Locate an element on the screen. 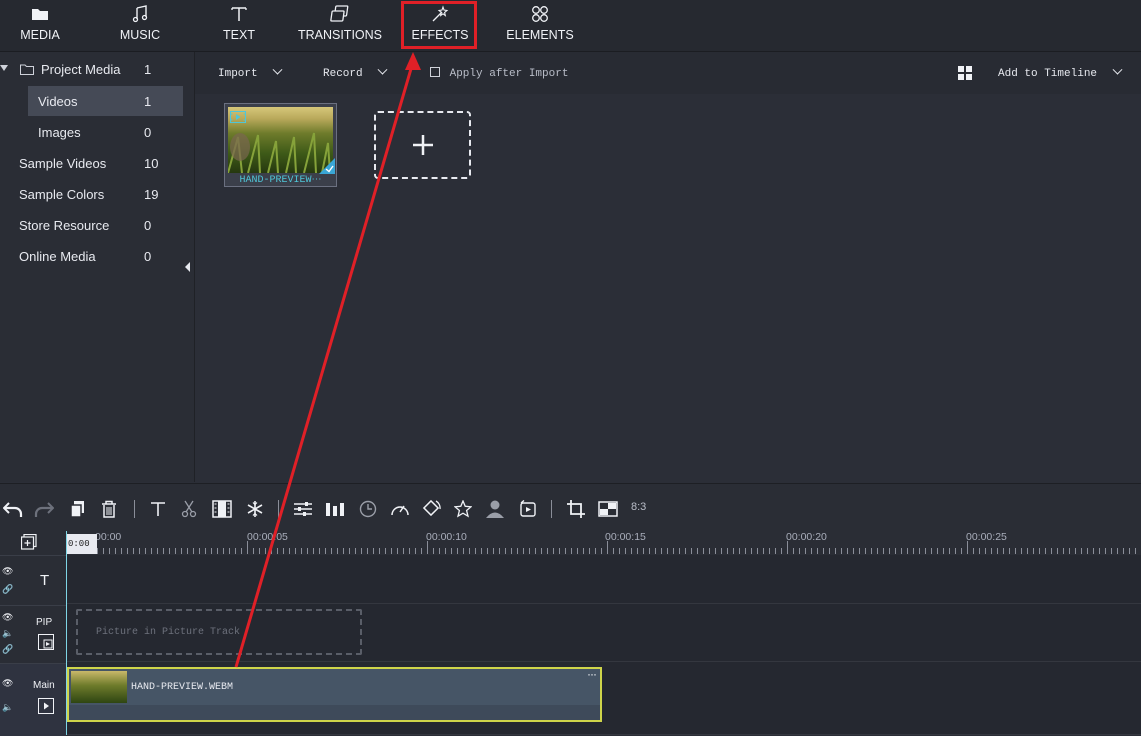 The width and height of the screenshot is (1141, 736). import-dropdown: Import is located at coordinates (250, 72).